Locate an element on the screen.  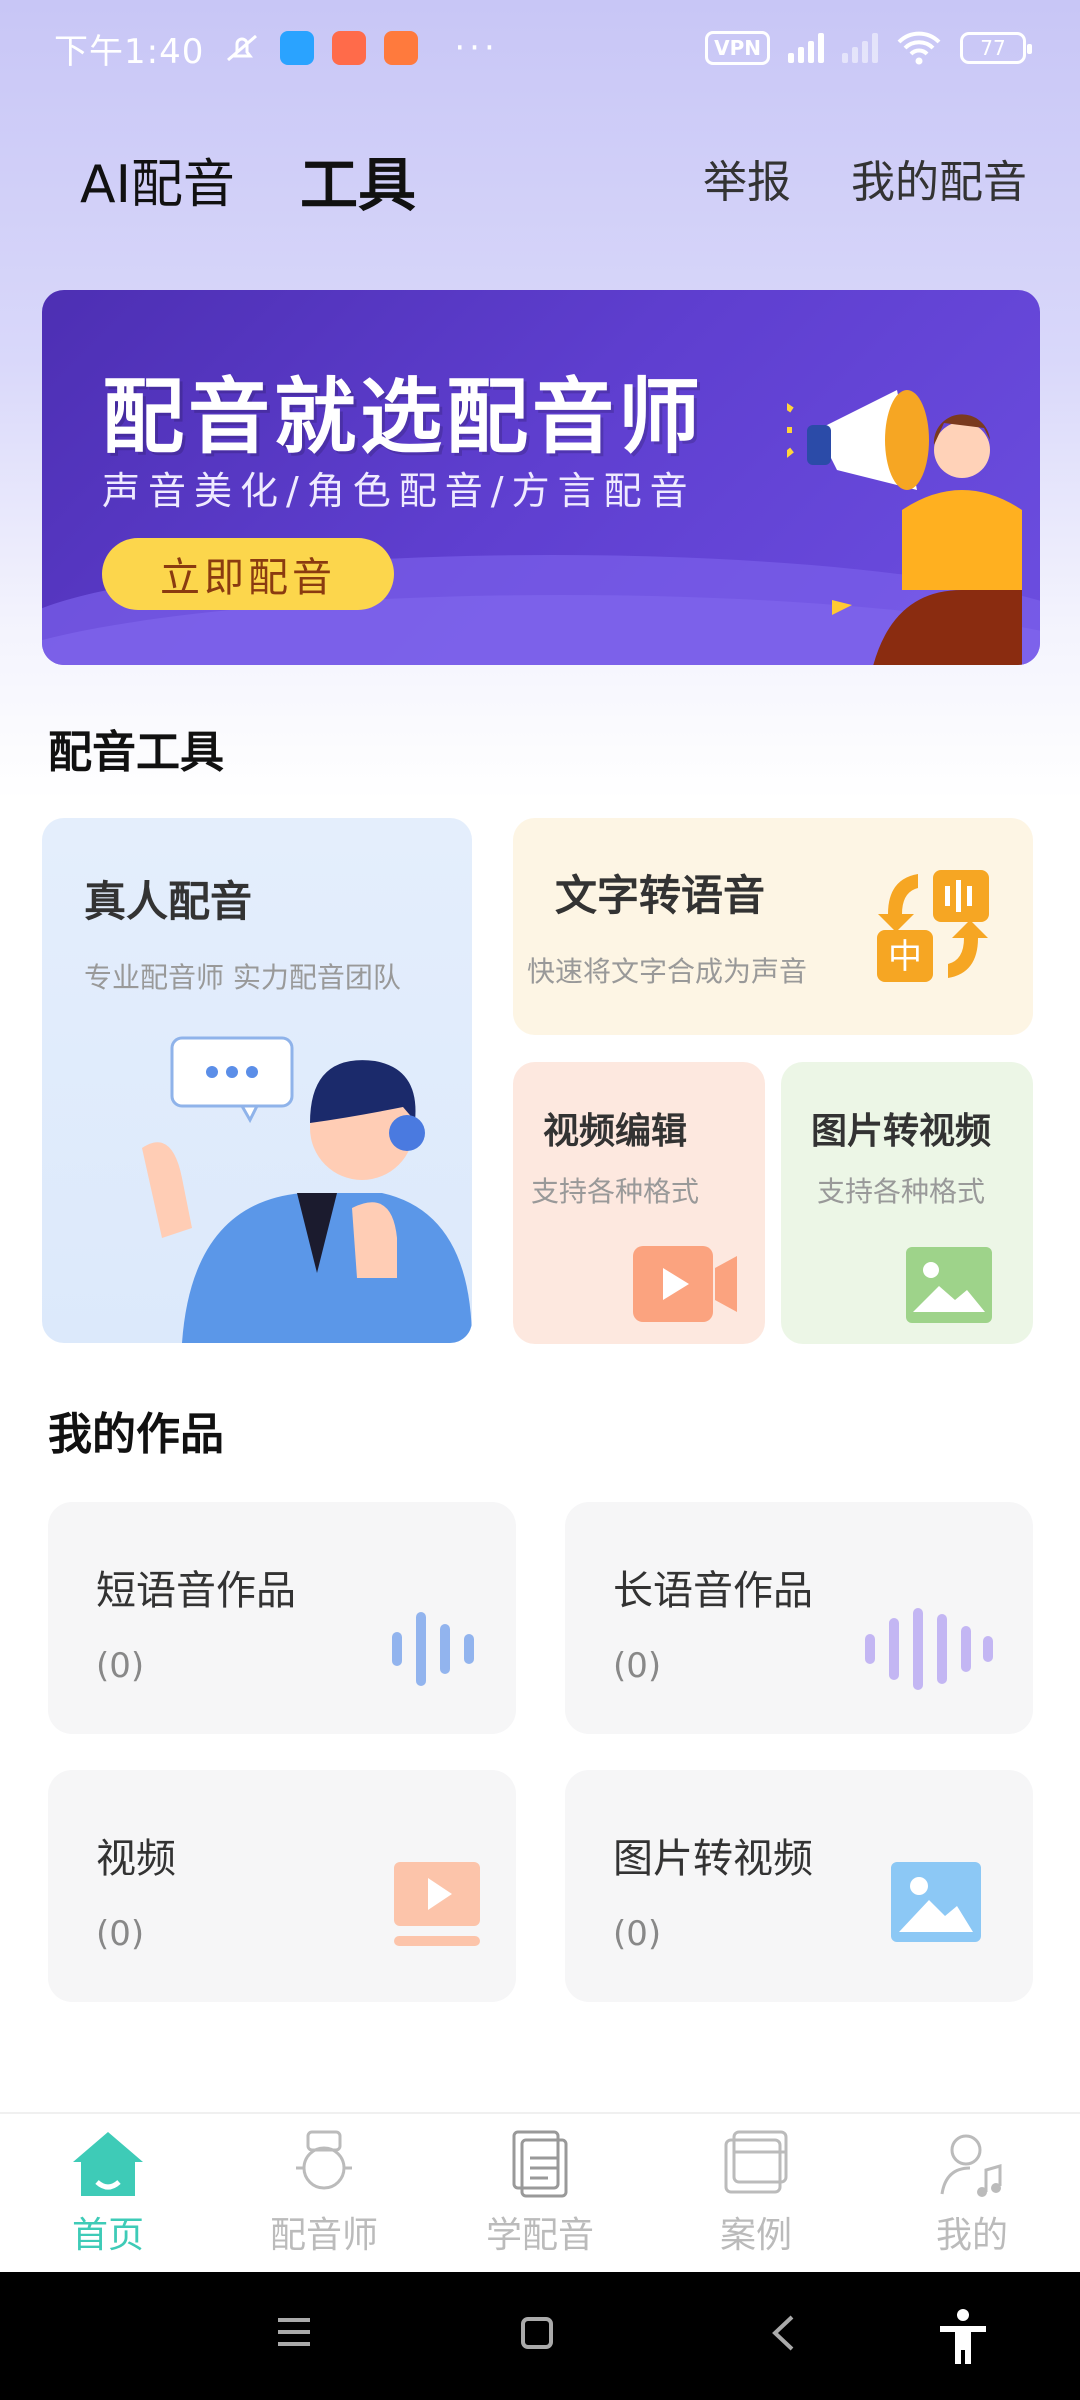
mute-icon is located at coordinates (242, 48).